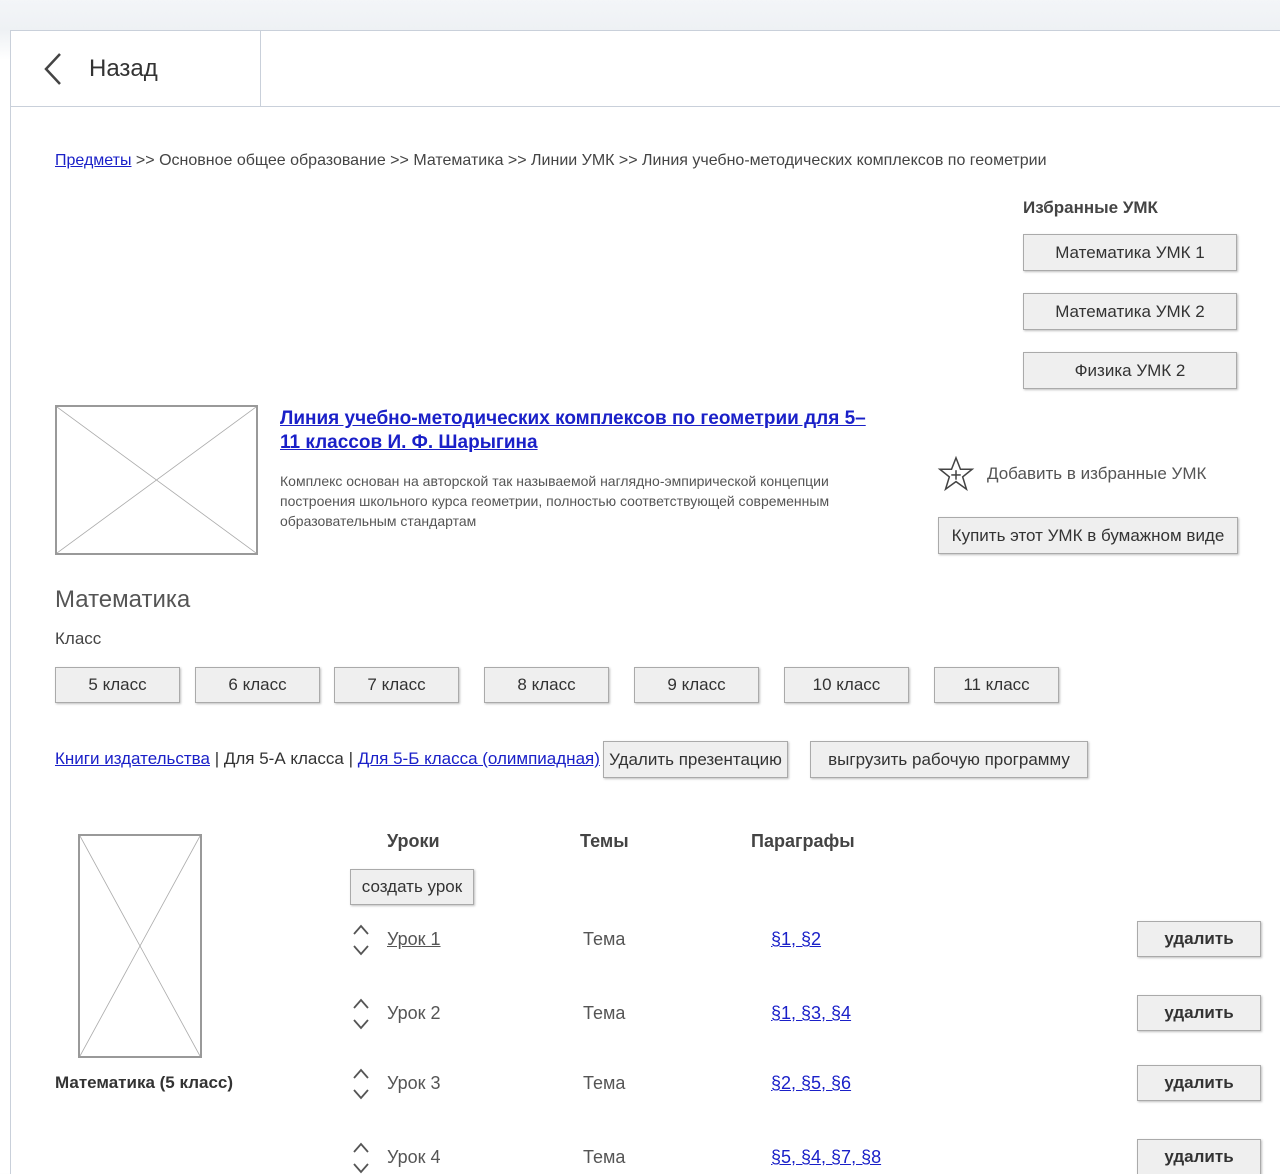  What do you see at coordinates (956, 473) in the screenshot?
I see `star-plus-icon` at bounding box center [956, 473].